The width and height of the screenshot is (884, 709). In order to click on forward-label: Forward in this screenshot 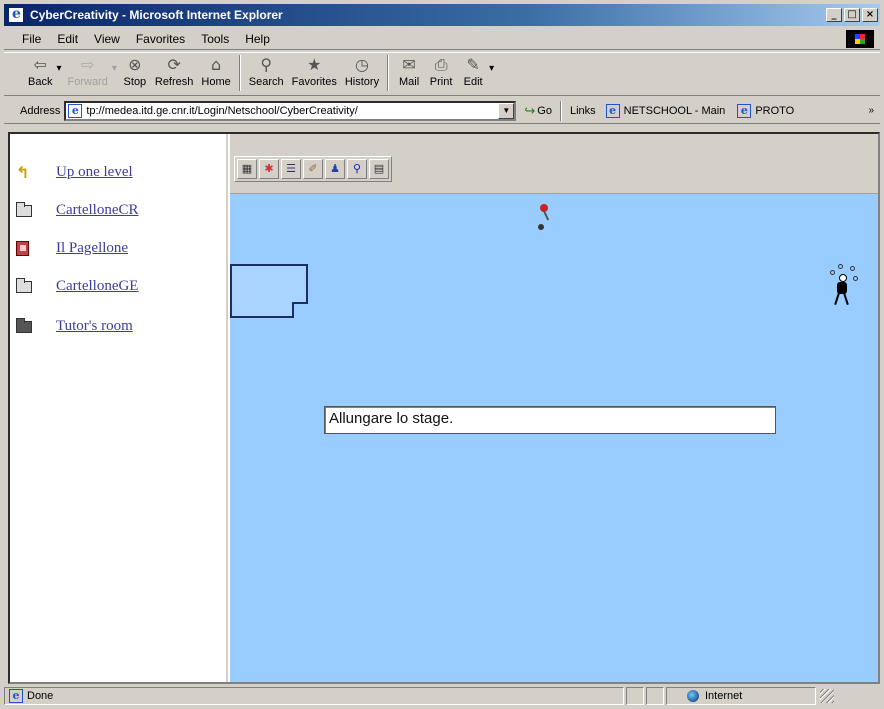, I will do `click(87, 82)`.